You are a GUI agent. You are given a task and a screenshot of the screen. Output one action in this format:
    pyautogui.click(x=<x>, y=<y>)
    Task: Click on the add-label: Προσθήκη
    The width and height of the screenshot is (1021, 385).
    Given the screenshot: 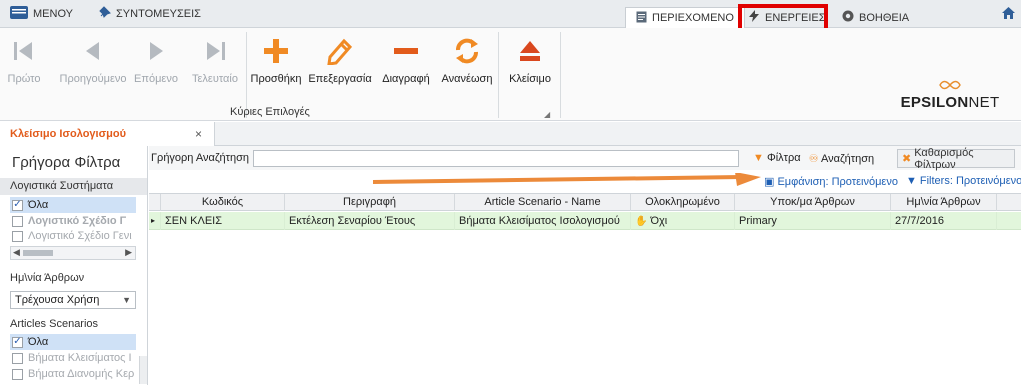 What is the action you would take?
    pyautogui.click(x=276, y=79)
    